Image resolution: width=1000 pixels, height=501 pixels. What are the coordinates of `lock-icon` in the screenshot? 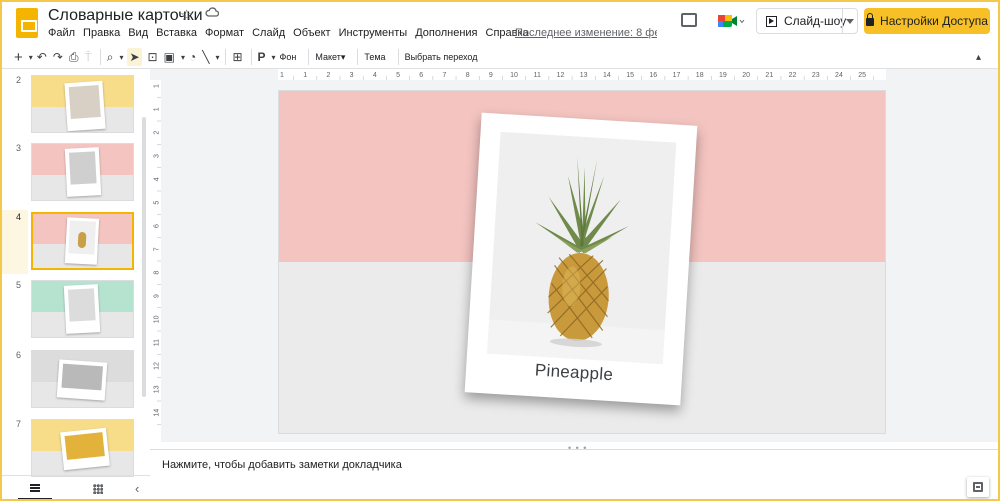 It's located at (870, 19).